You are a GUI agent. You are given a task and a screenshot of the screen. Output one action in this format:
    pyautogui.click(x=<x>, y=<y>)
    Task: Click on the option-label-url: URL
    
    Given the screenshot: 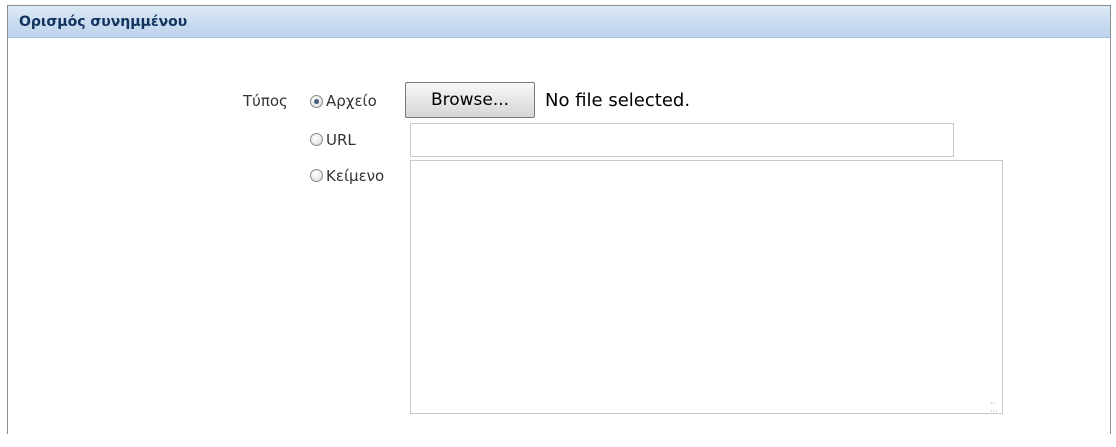 What is the action you would take?
    pyautogui.click(x=341, y=140)
    